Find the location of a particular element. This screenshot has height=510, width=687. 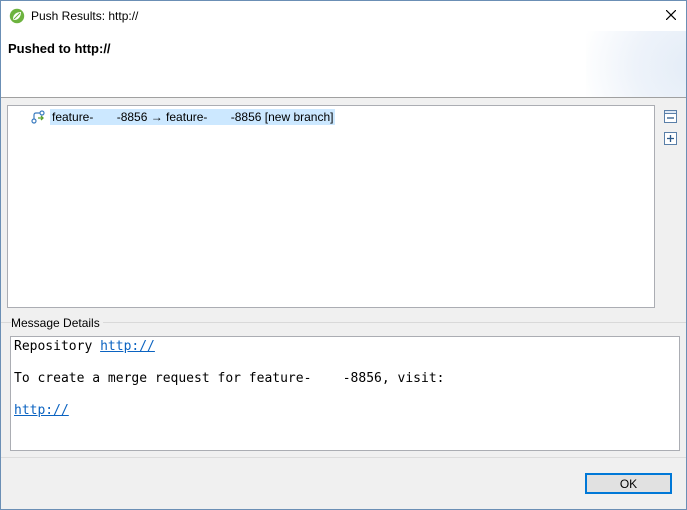

pane-divider is located at coordinates (343, 322).